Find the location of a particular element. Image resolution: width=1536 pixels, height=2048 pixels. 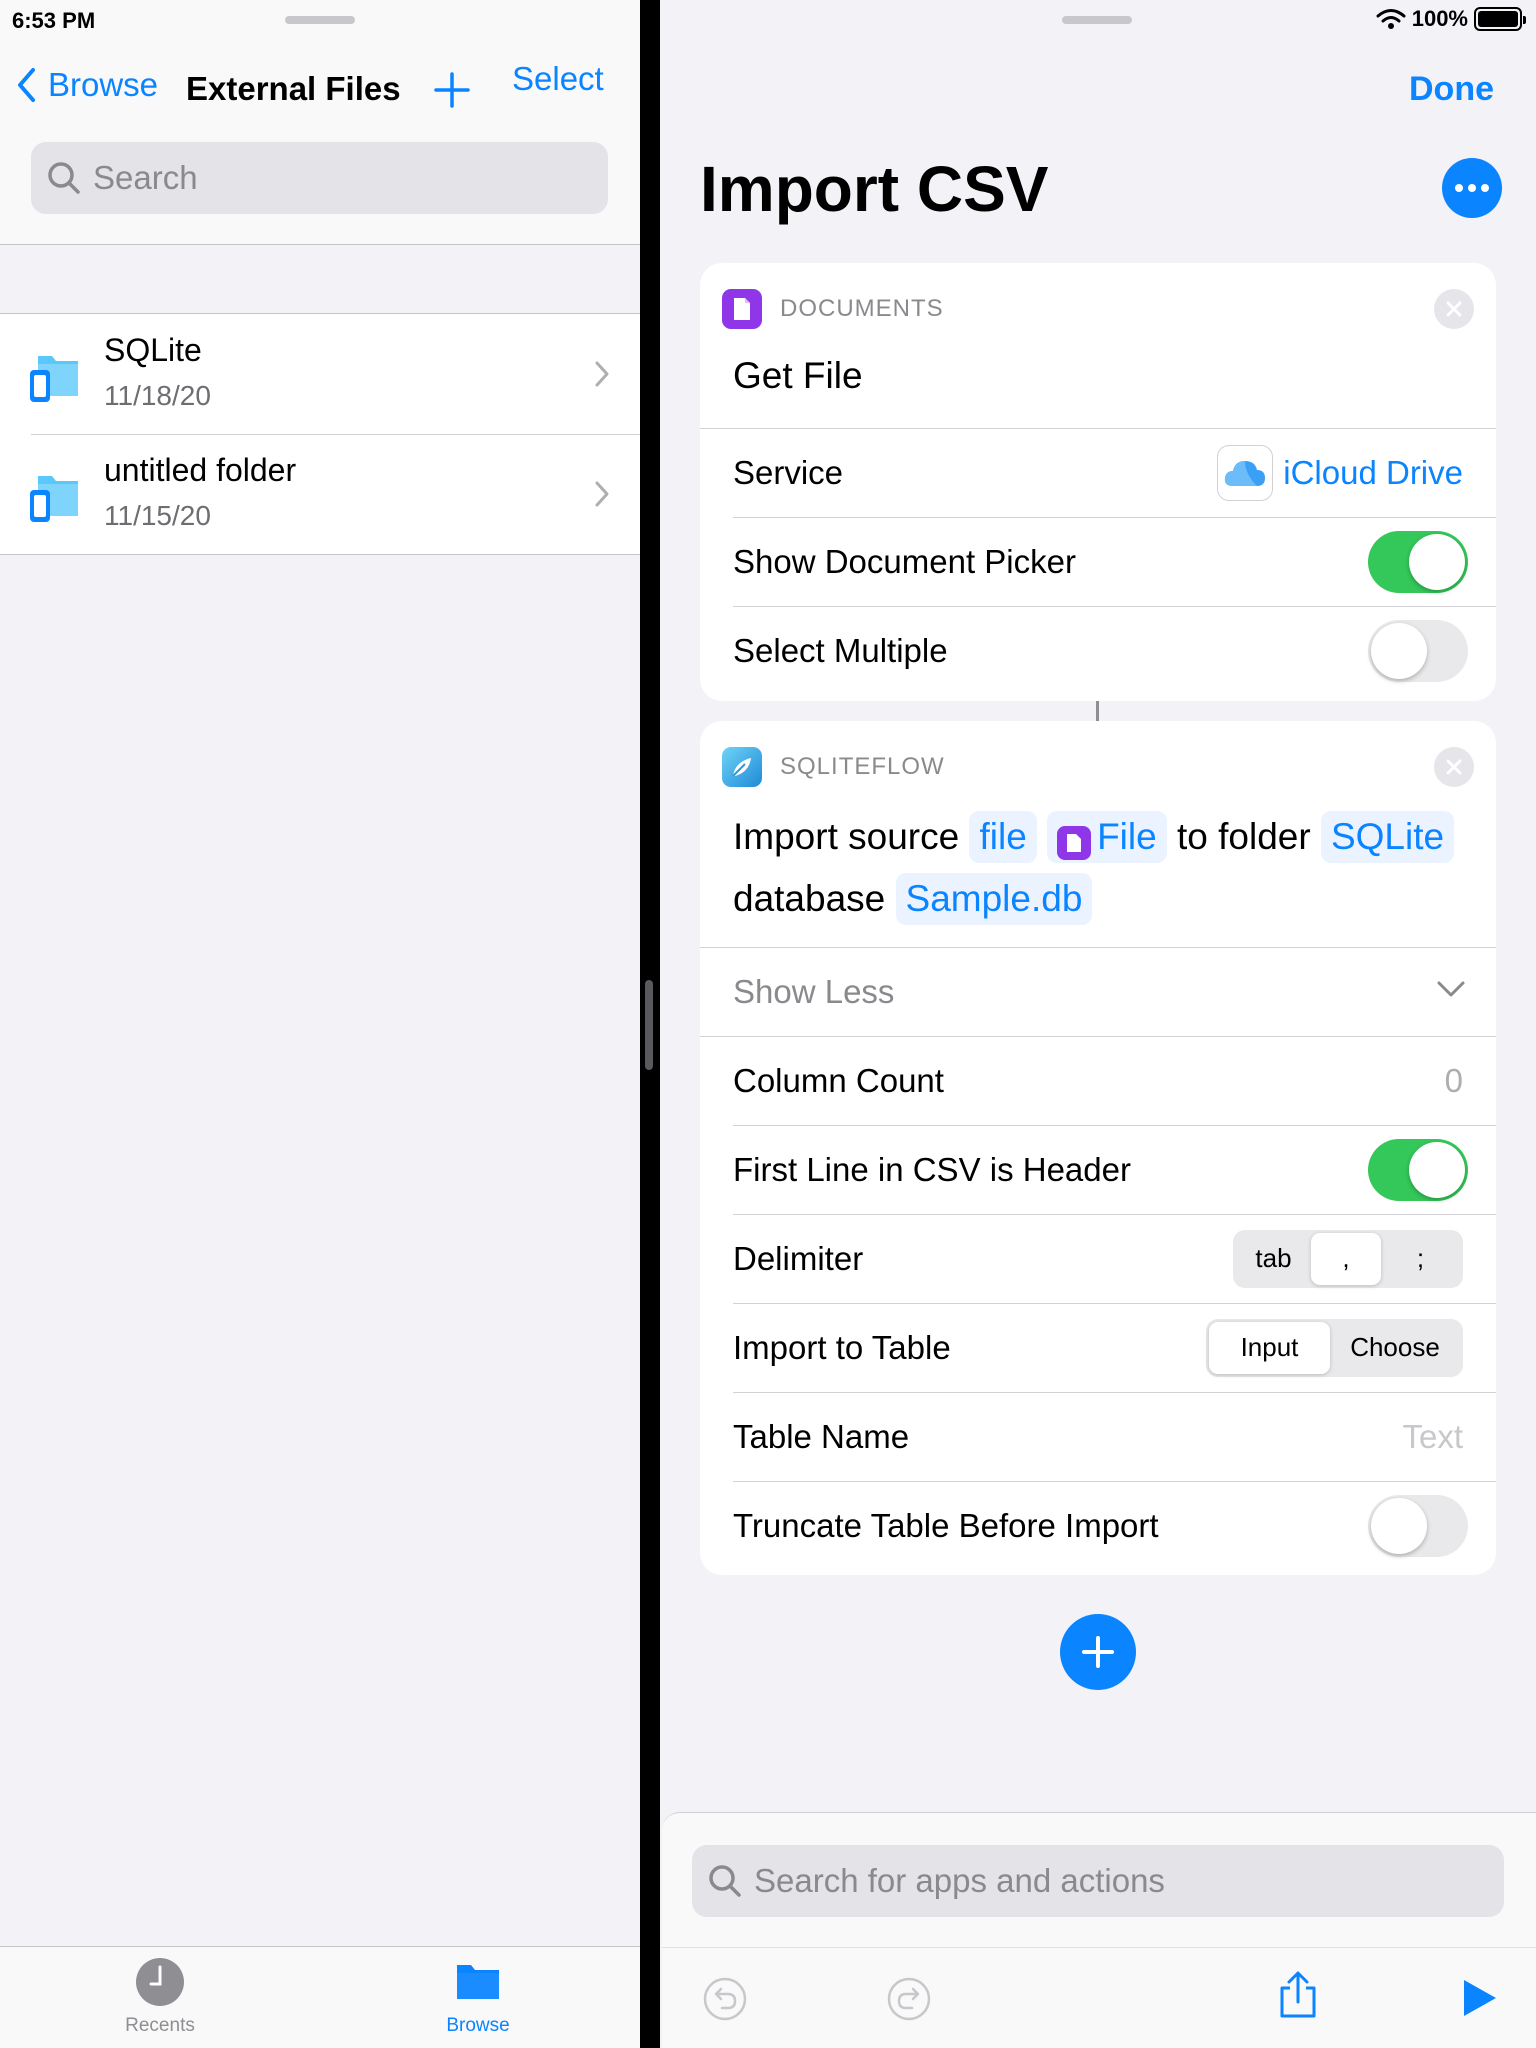

status-indicators: 100% is located at coordinates (1451, 19).